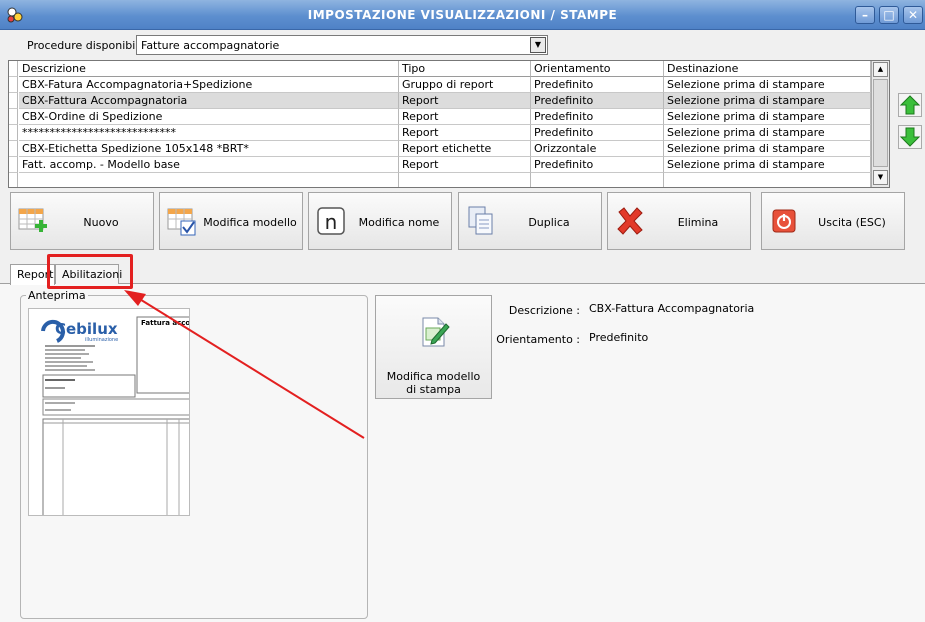 Image resolution: width=925 pixels, height=622 pixels. I want to click on rename-icon: n, so click(331, 221).